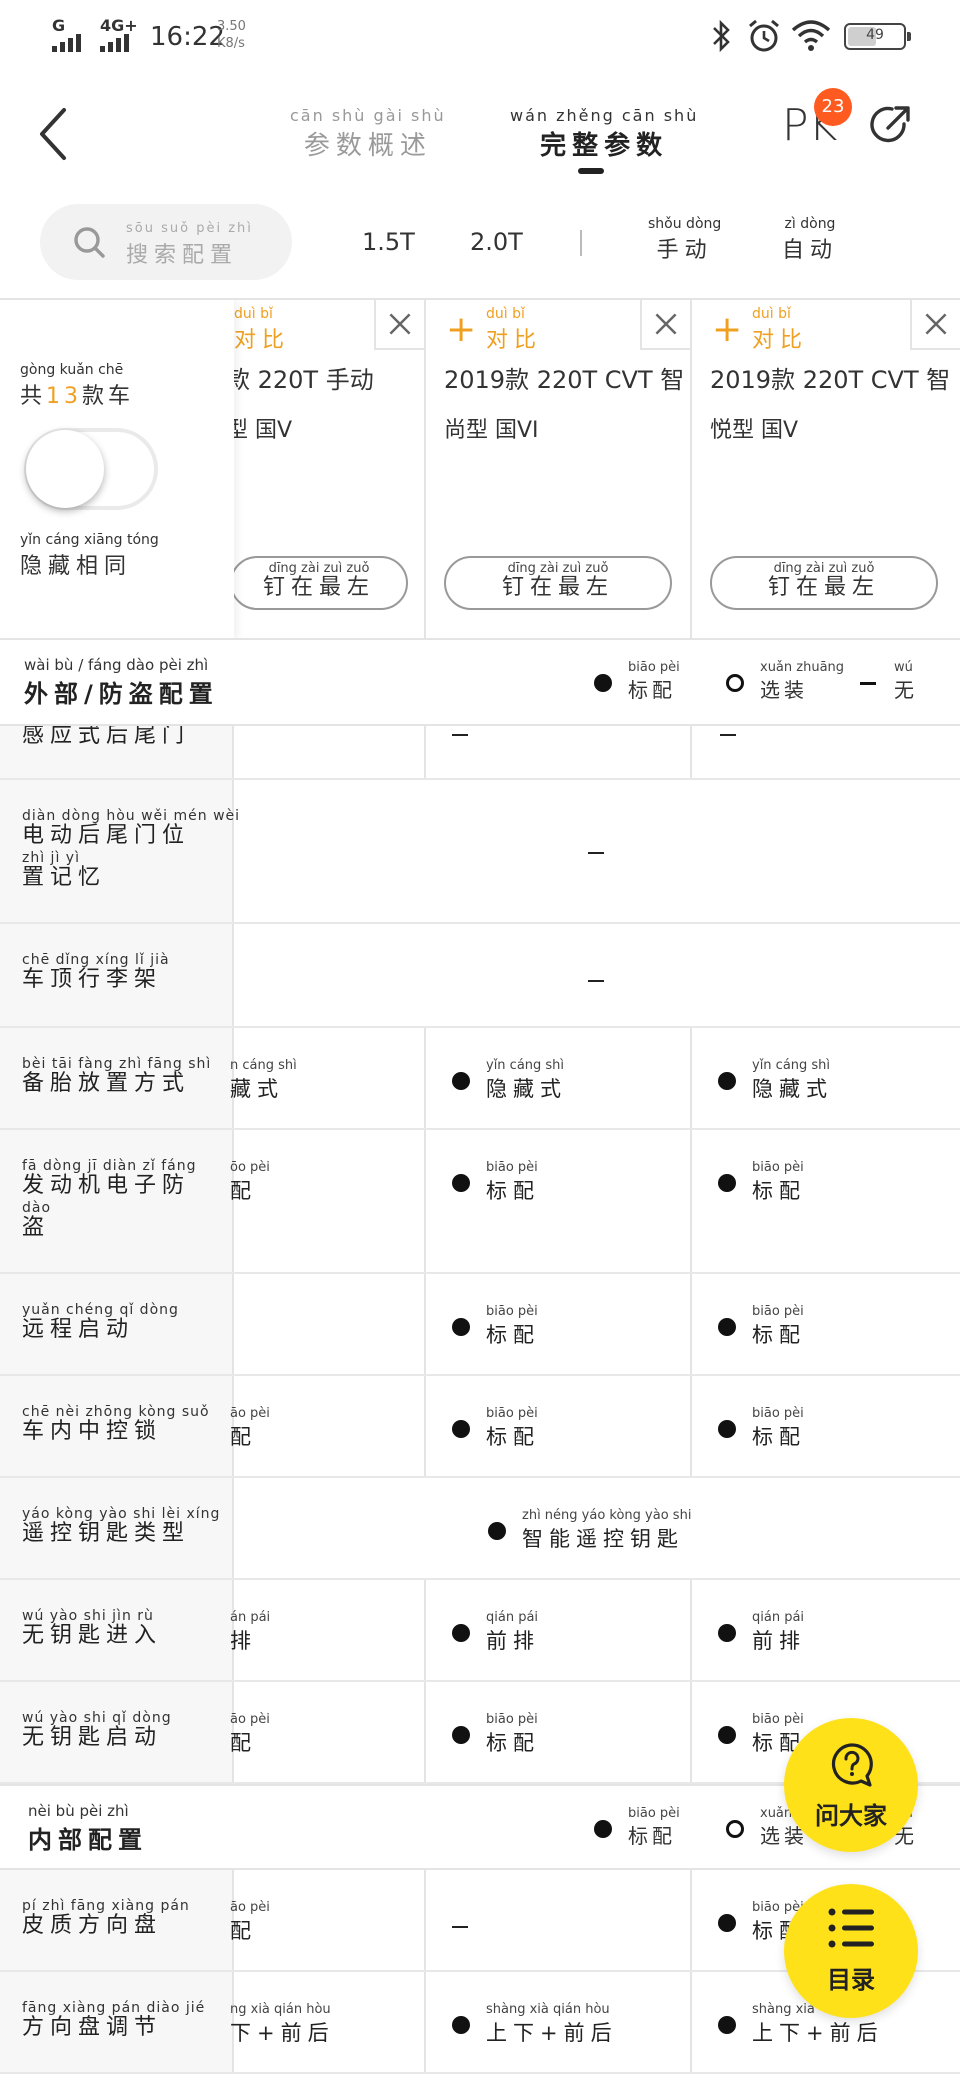 The height and width of the screenshot is (2080, 960). Describe the element at coordinates (852, 1765) in the screenshot. I see `question-bubble-icon` at that location.